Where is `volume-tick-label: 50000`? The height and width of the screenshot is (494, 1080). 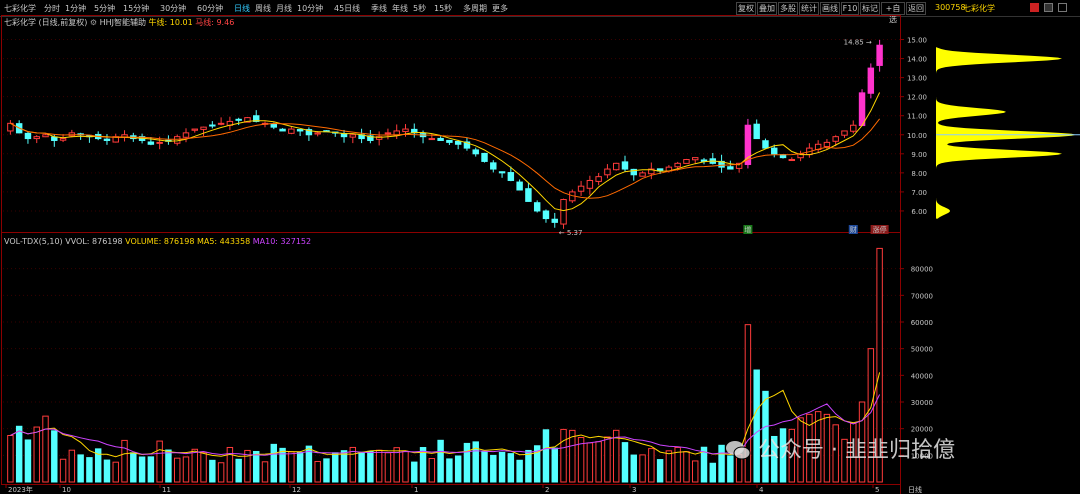 volume-tick-label: 50000 is located at coordinates (922, 350).